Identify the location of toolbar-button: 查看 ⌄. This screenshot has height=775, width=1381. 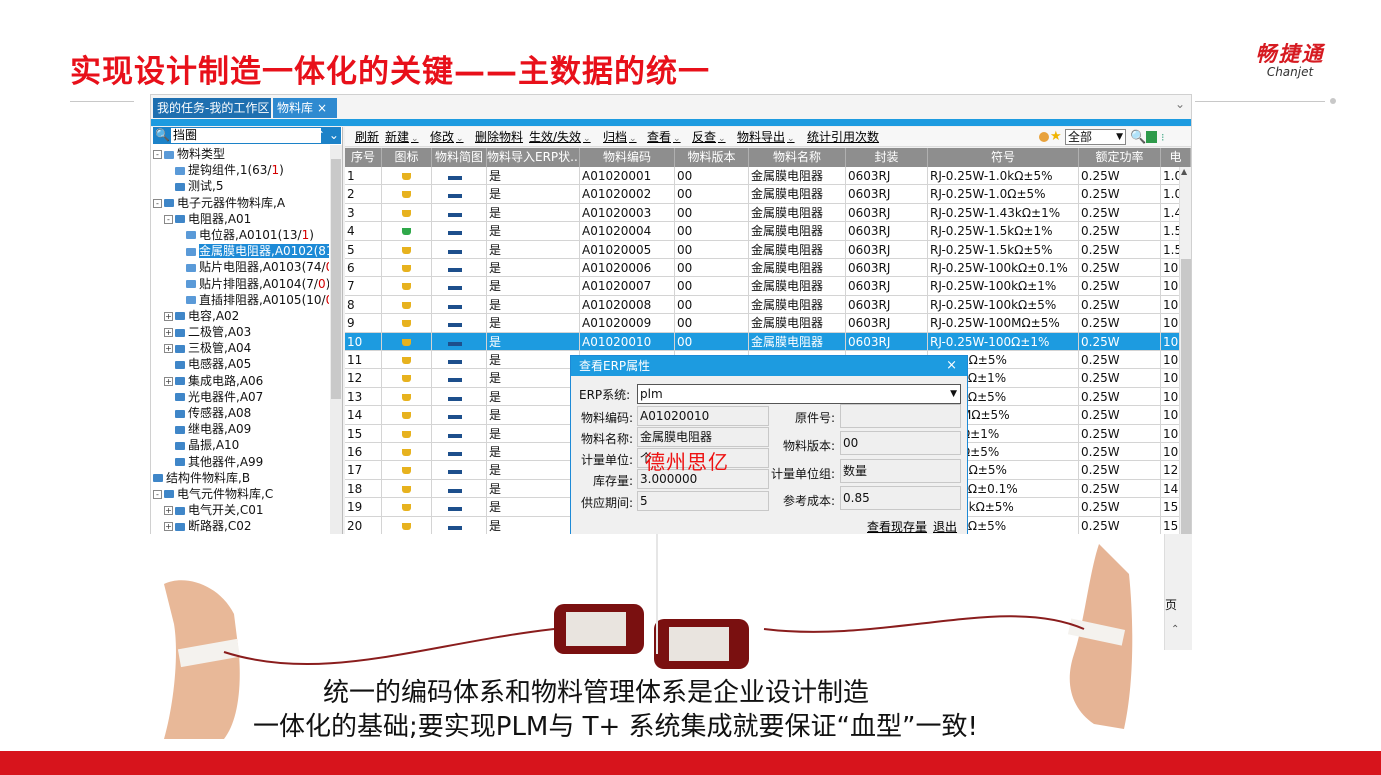
(664, 138).